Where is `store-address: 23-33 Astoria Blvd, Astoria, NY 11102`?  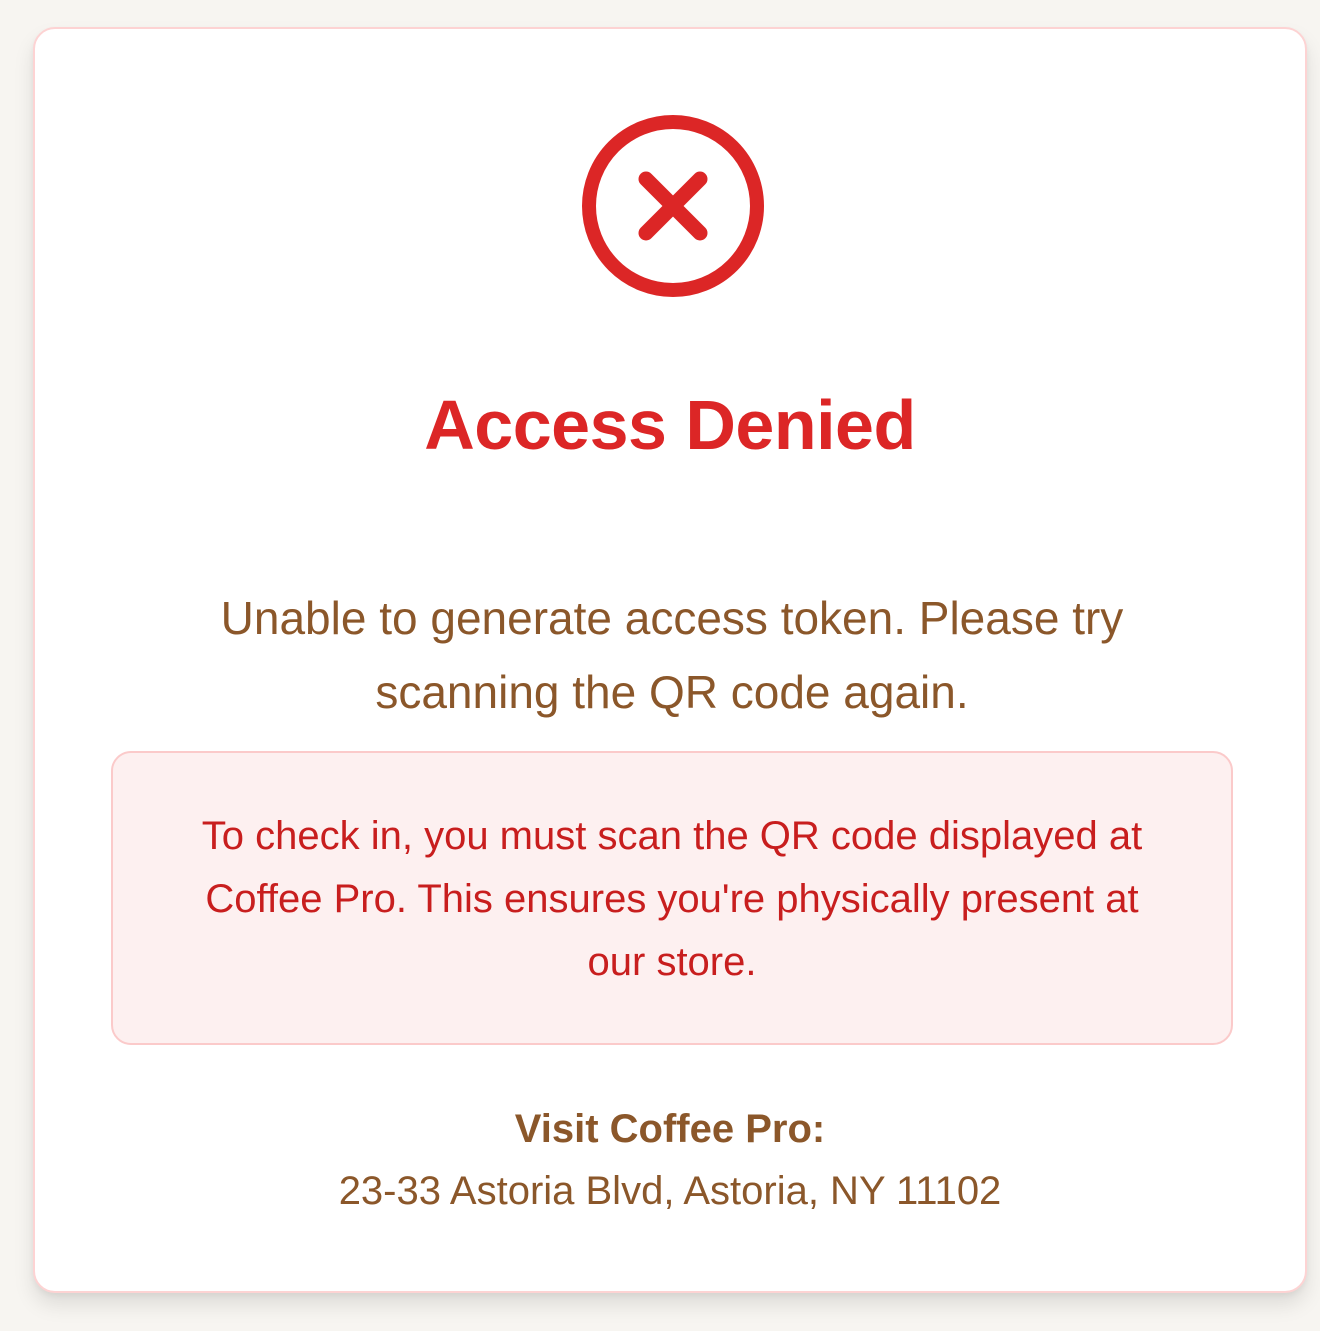
store-address: 23-33 Astoria Blvd, Astoria, NY 11102 is located at coordinates (670, 1191).